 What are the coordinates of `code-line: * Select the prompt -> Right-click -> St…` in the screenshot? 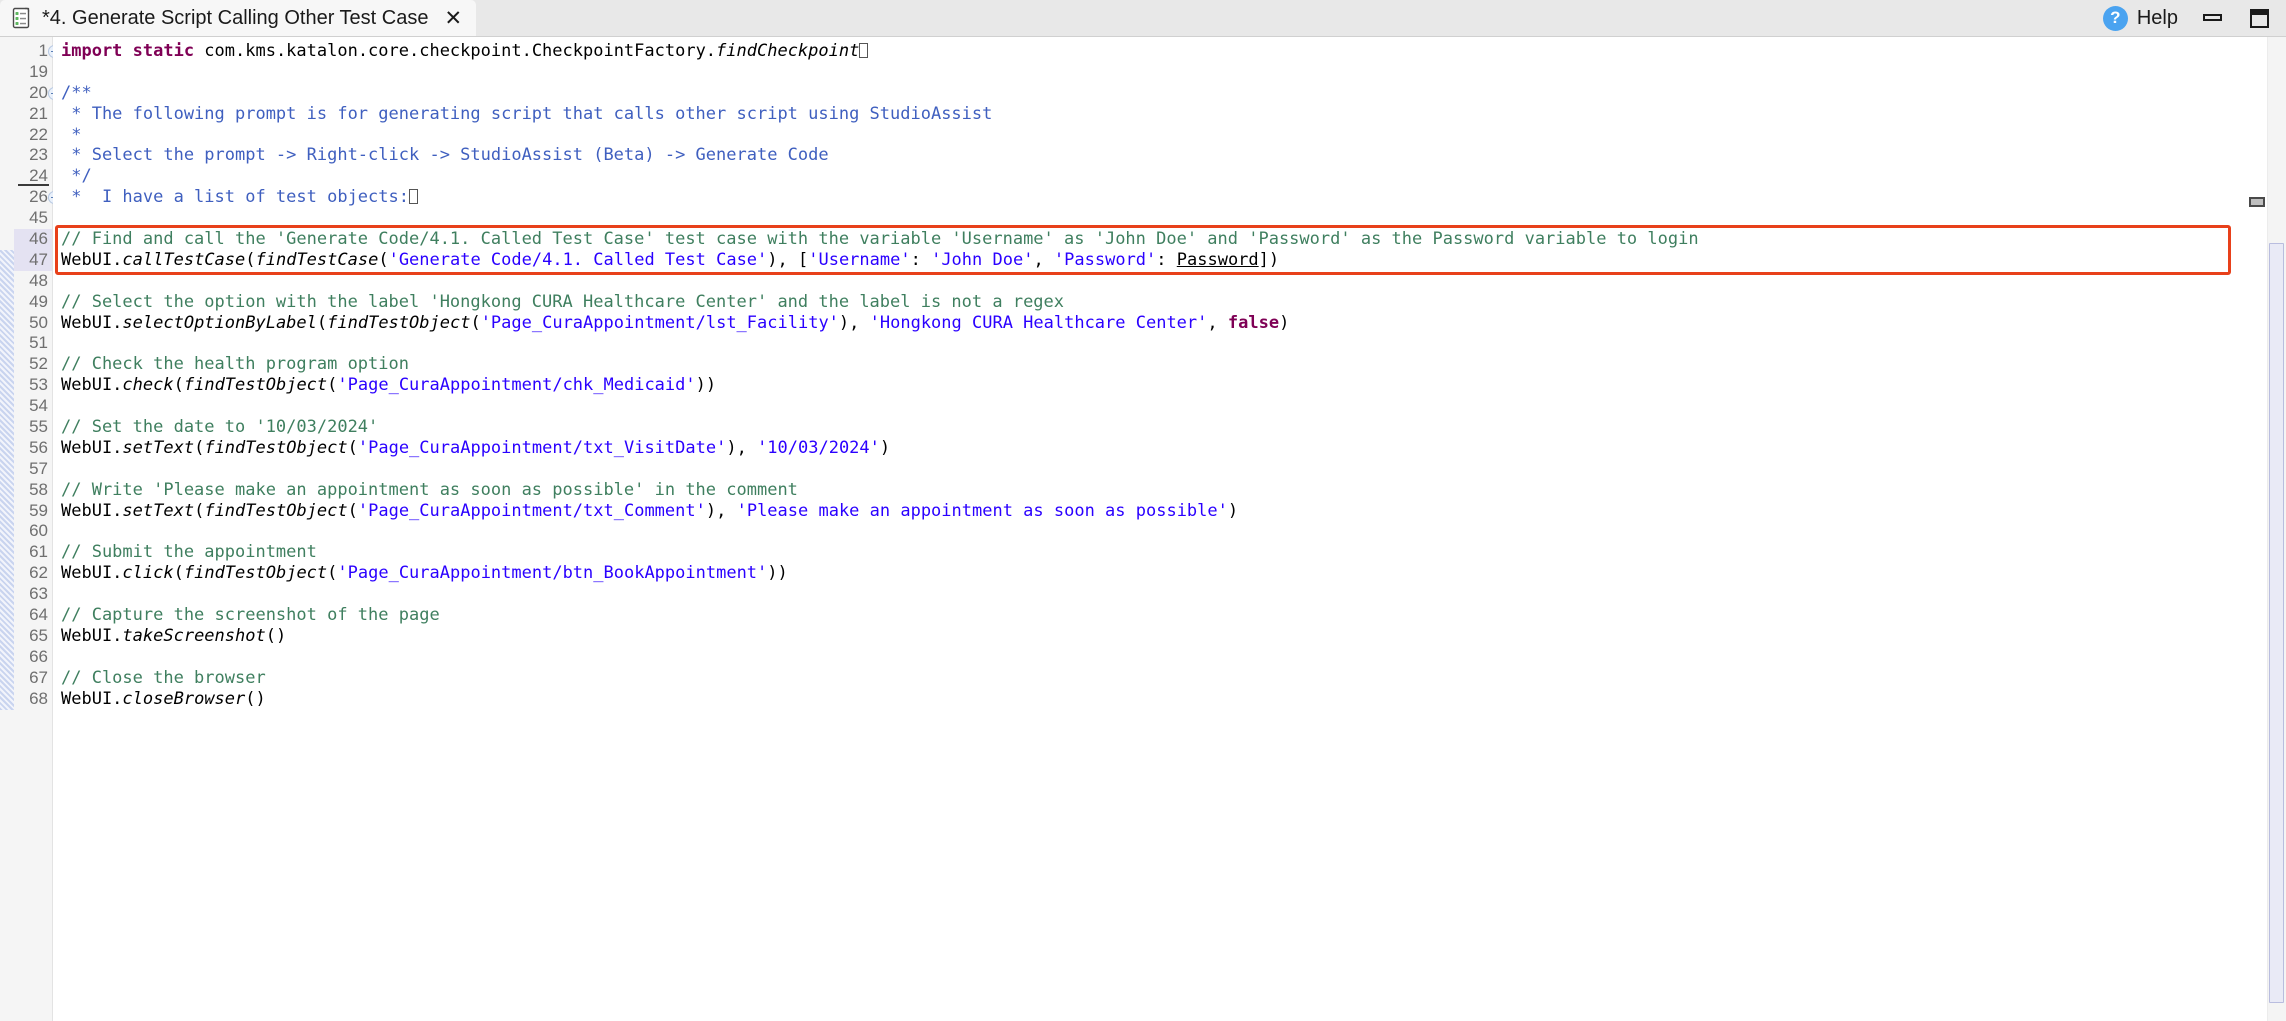 It's located at (1150, 155).